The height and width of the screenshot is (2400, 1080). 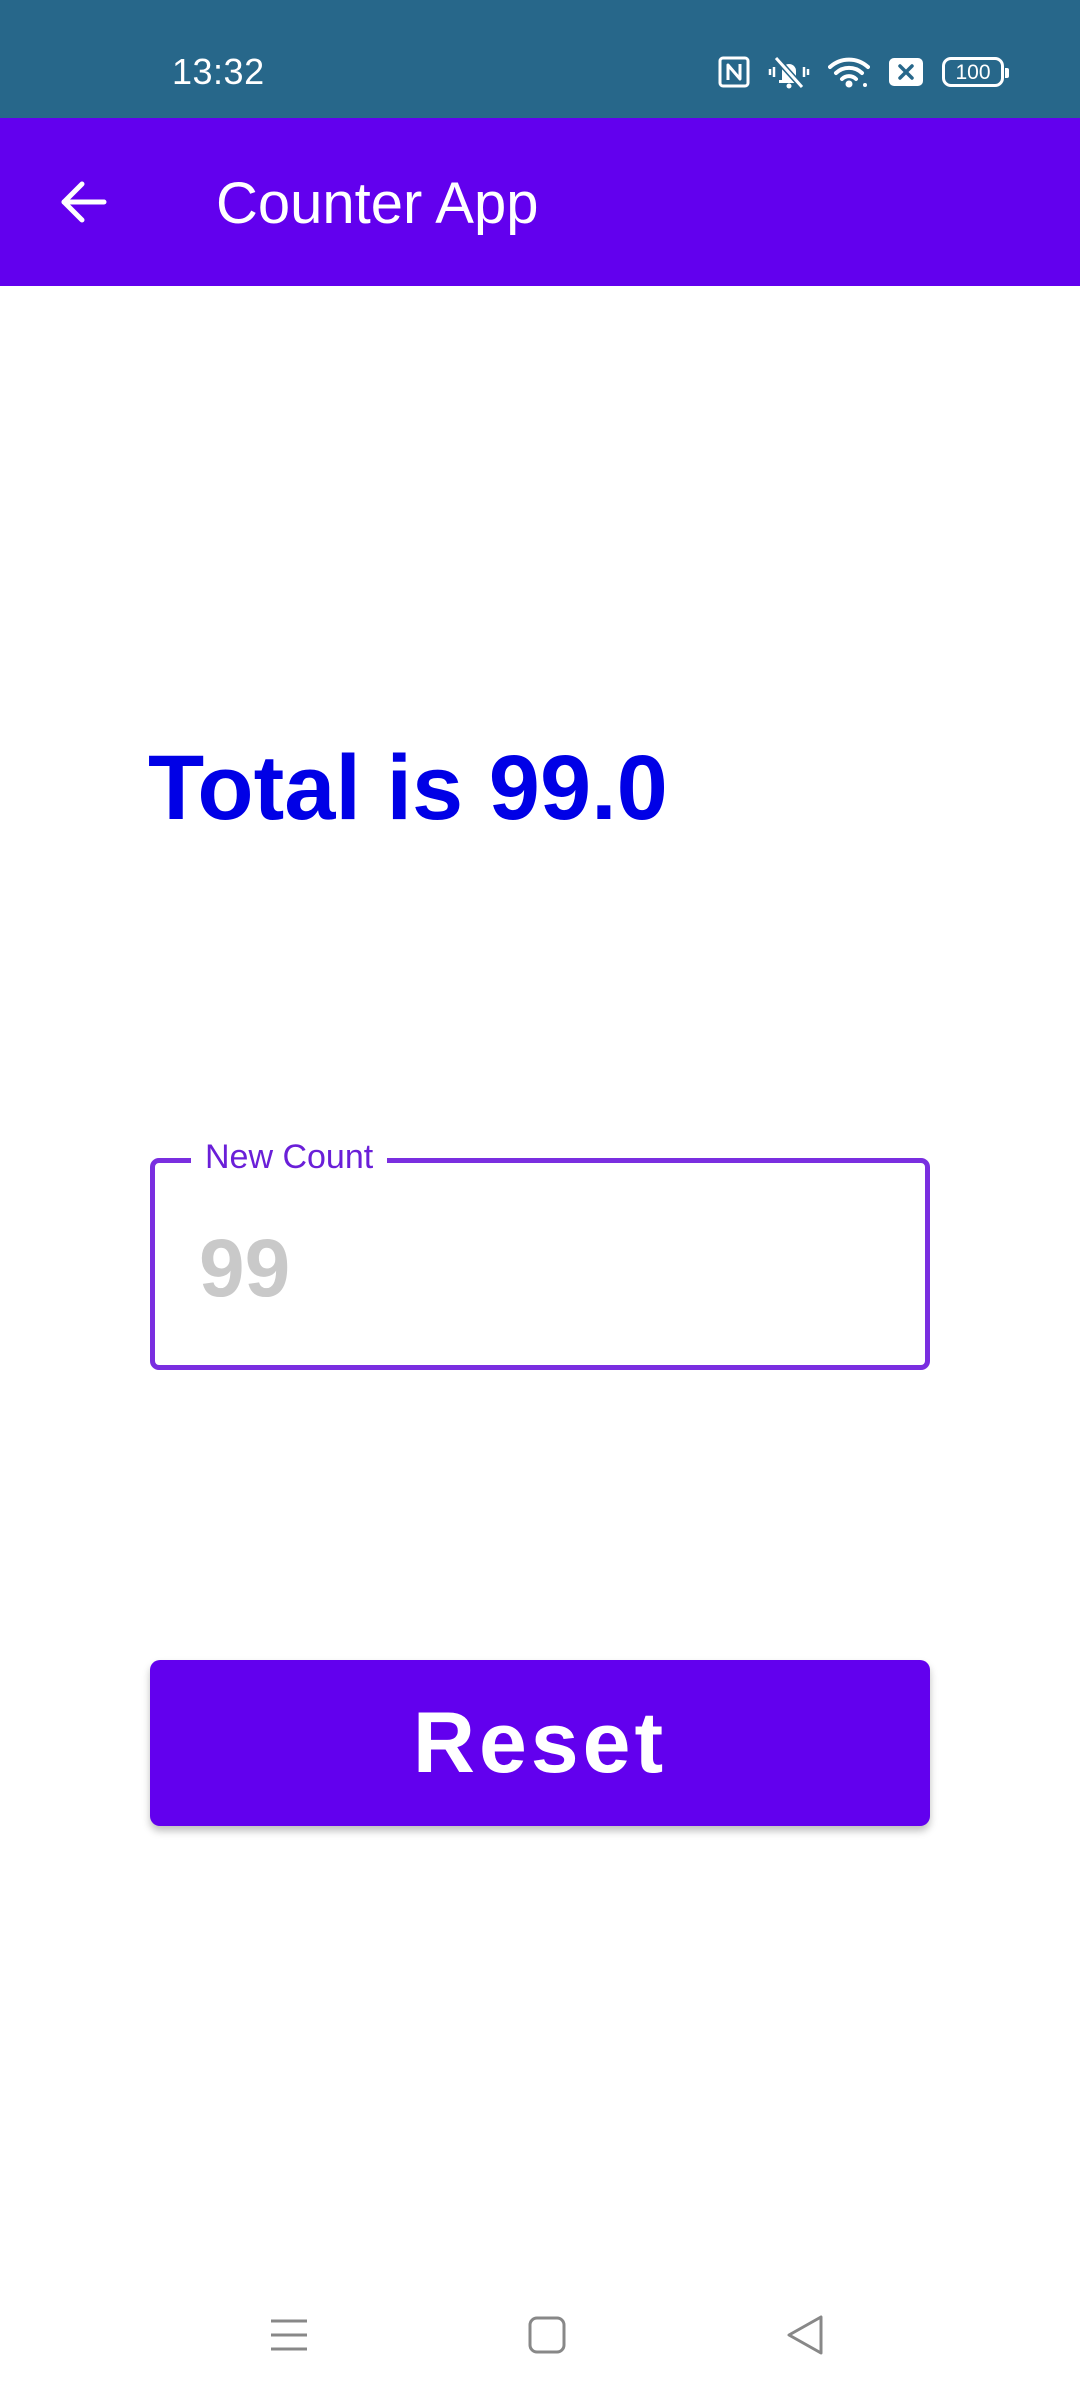 I want to click on nav-back-button, so click(x=805, y=2335).